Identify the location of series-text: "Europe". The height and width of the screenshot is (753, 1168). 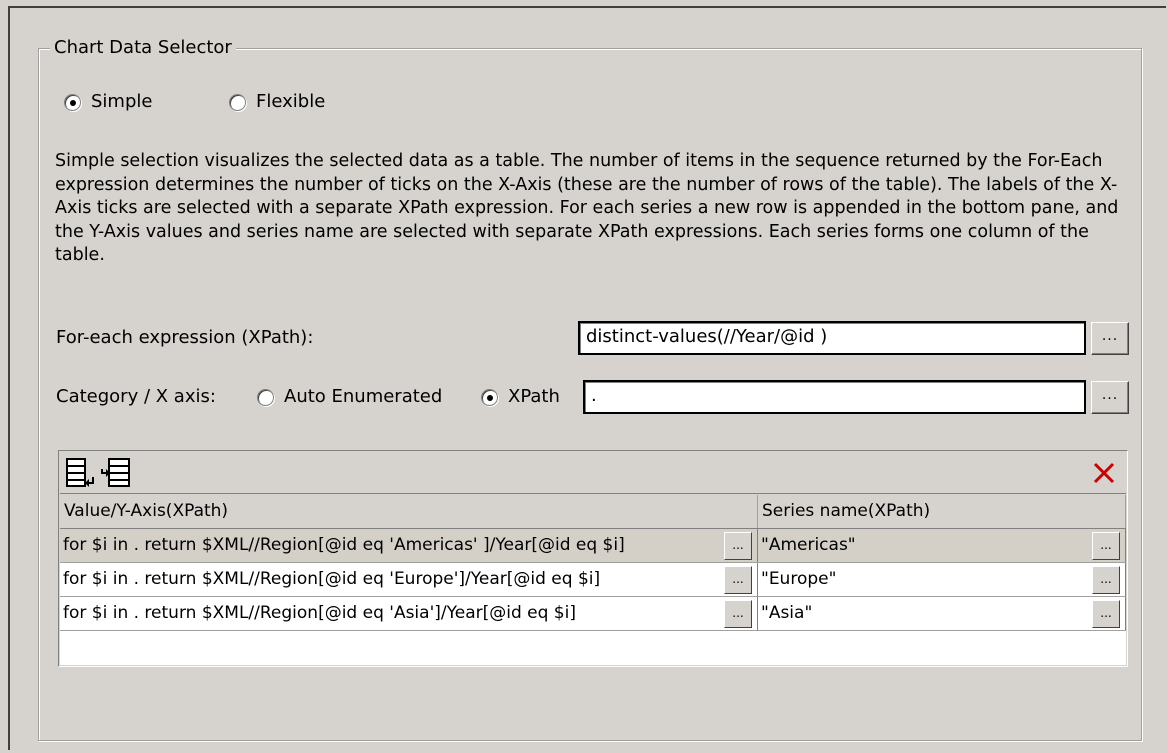
(799, 579).